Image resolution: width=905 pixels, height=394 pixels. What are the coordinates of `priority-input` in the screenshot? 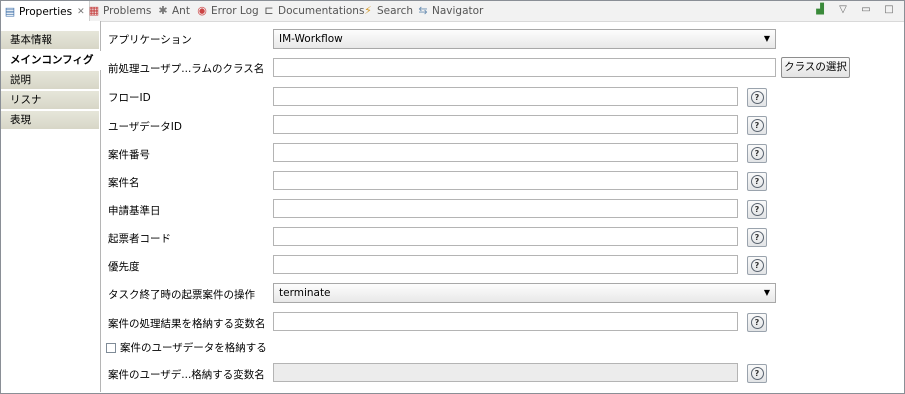 It's located at (505, 264).